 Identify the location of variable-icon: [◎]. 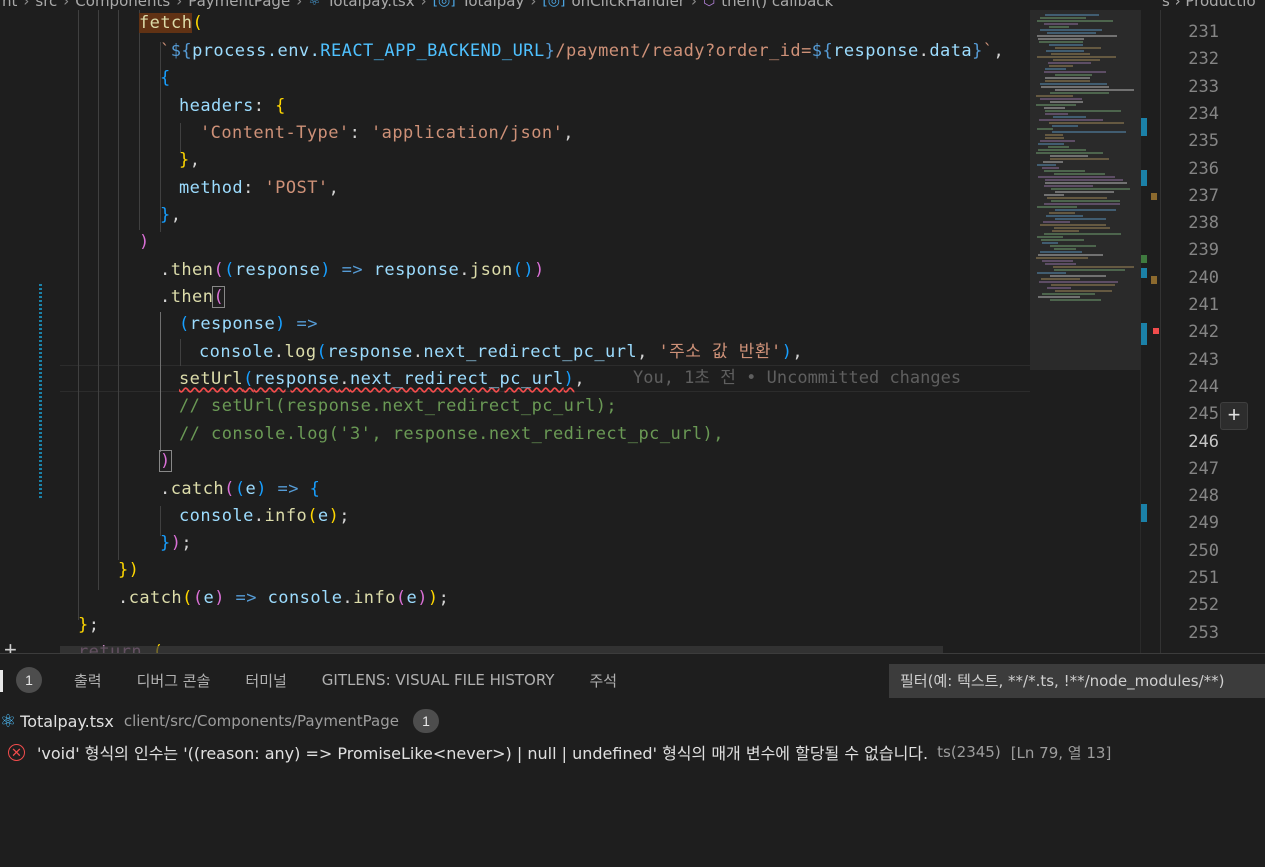
(554, 4).